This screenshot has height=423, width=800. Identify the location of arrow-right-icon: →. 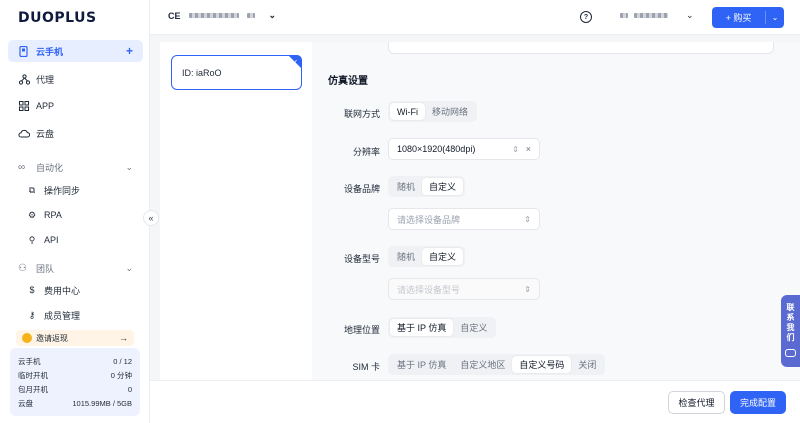
(123, 338).